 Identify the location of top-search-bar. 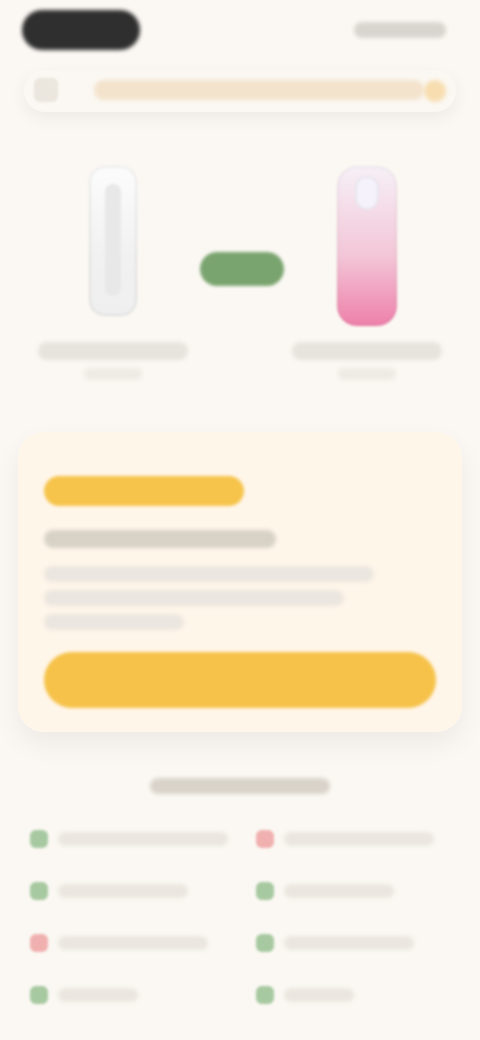
(240, 91).